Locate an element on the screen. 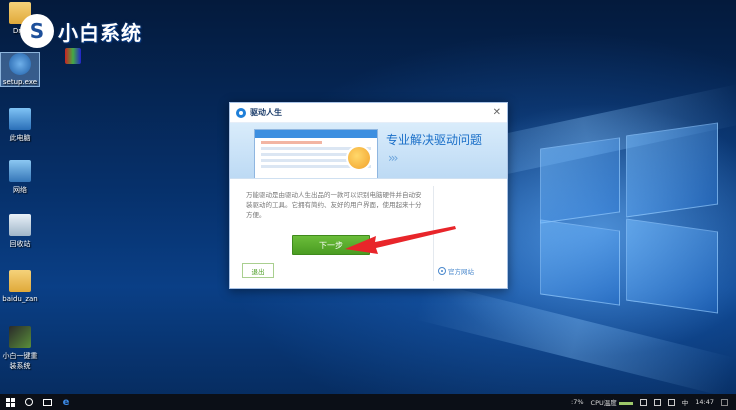 The image size is (736, 410). next-button: 下一步 is located at coordinates (331, 245).